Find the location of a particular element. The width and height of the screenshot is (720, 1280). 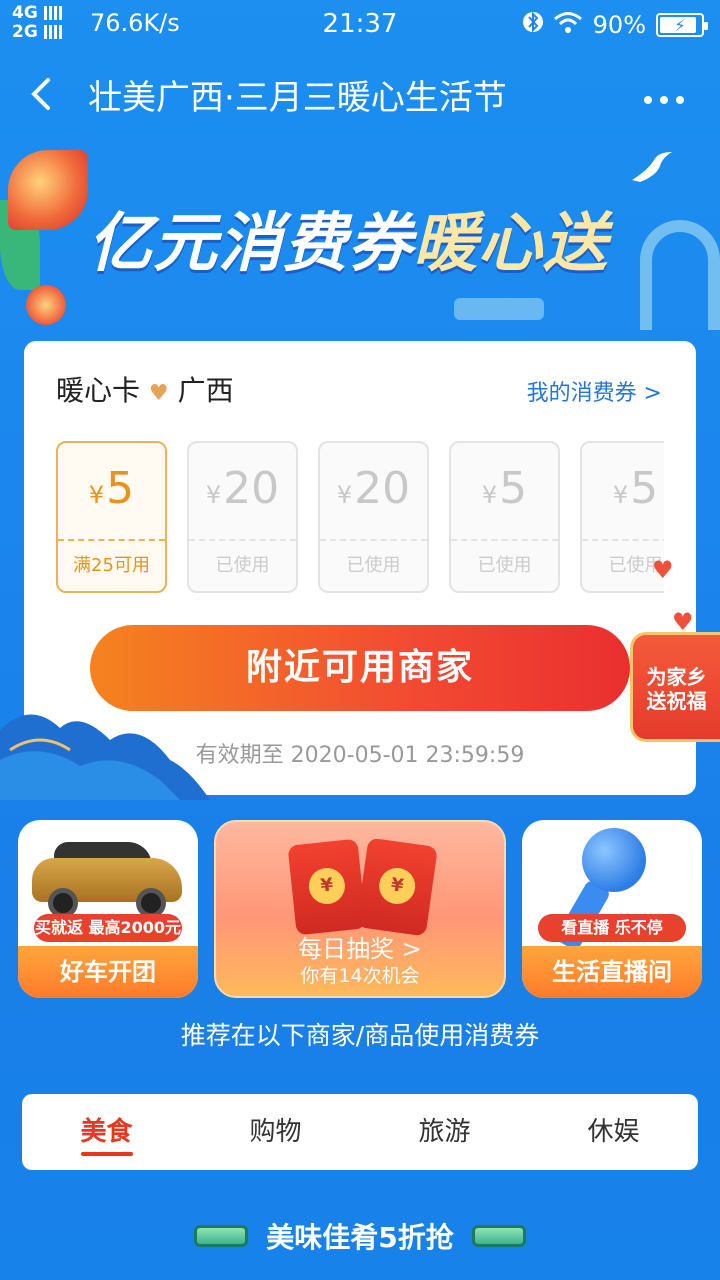

live-promo-tag: 看直播 乐不停 is located at coordinates (612, 928).